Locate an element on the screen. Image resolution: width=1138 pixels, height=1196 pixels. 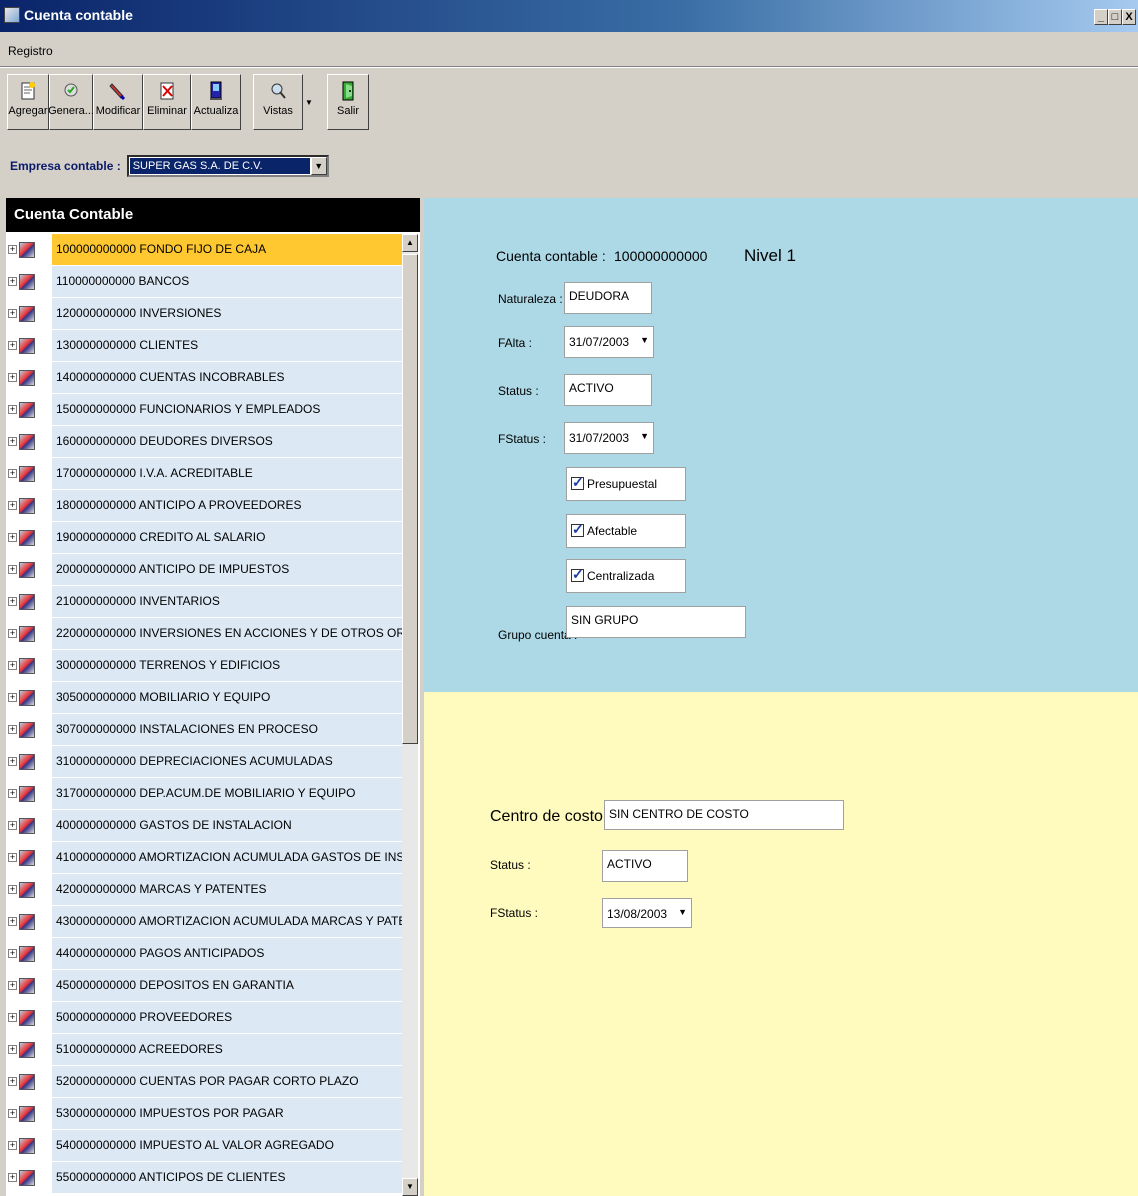
eliminar-button: Eliminar is located at coordinates (167, 102).